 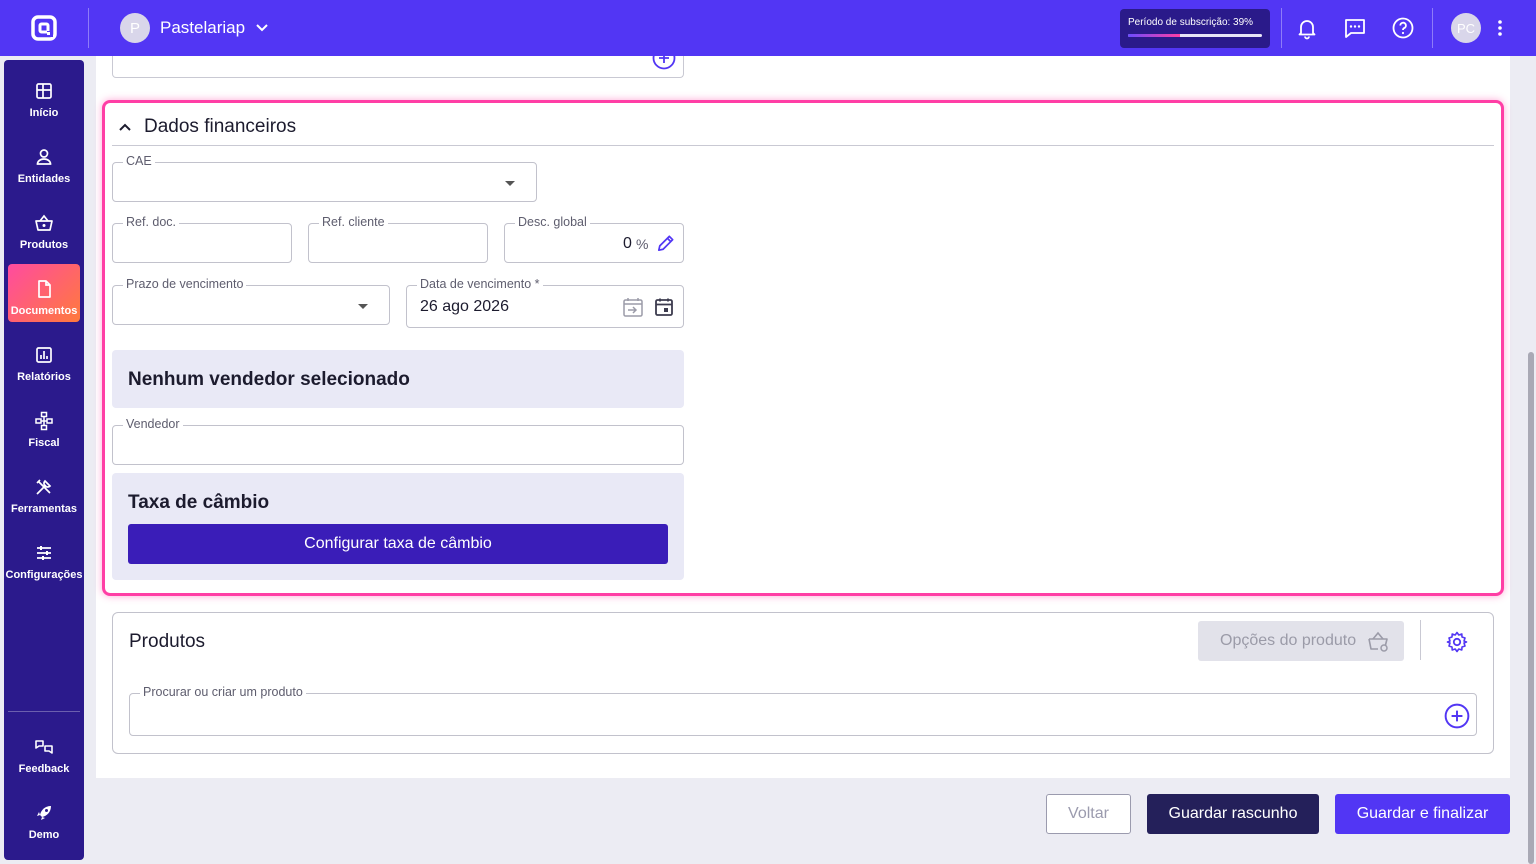 I want to click on basket-settings-icon, so click(x=1378, y=641).